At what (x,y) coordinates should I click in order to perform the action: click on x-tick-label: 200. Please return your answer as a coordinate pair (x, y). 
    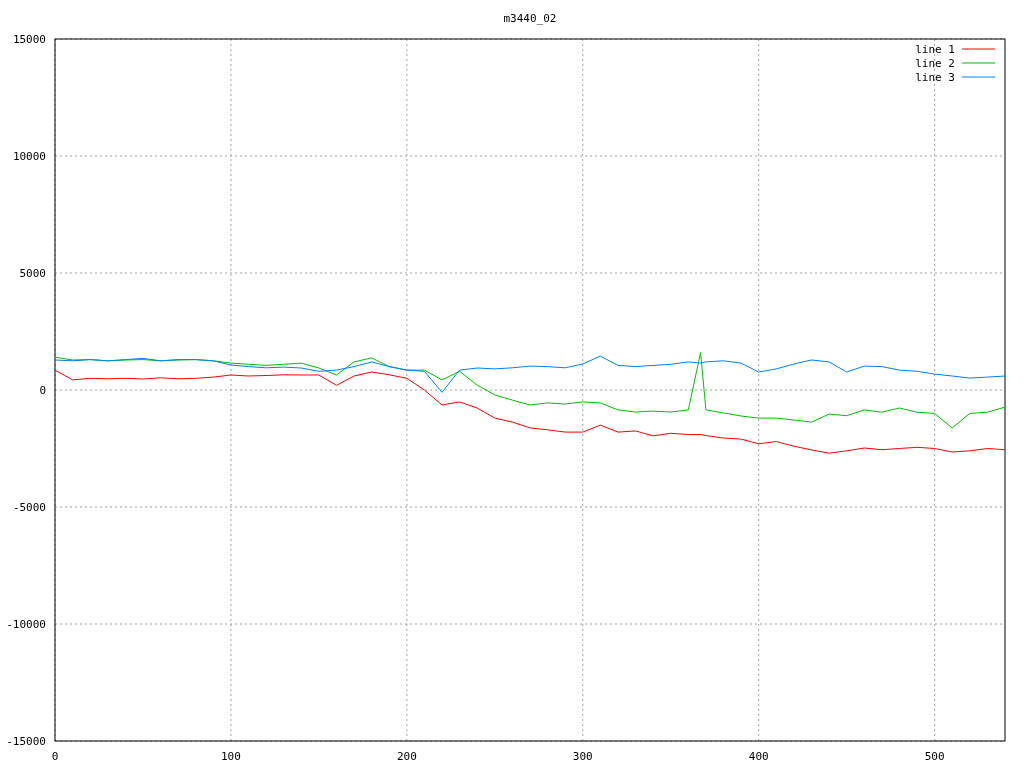
    Looking at the image, I should click on (406, 756).